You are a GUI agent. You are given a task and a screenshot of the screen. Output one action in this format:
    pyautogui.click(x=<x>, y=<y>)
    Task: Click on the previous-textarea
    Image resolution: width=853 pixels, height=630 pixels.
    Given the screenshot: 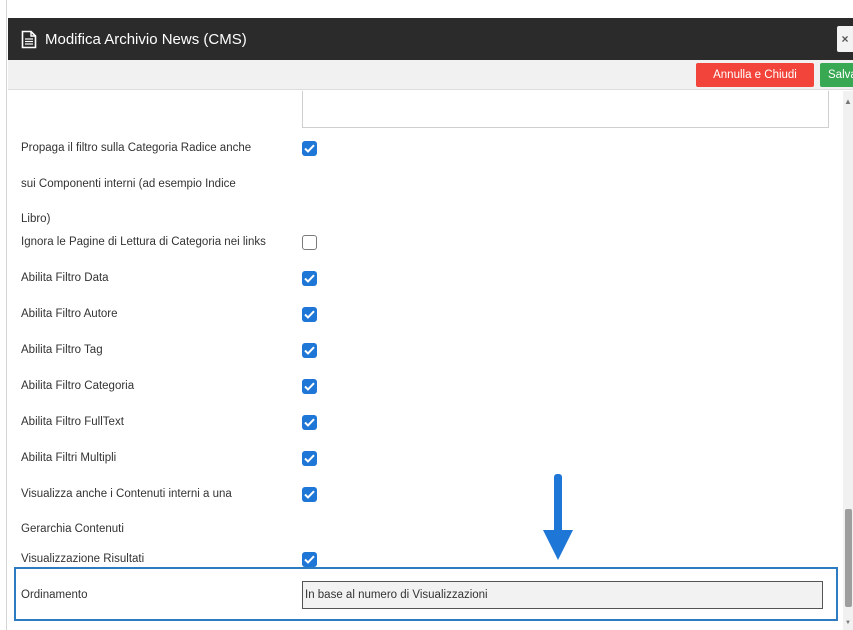 What is the action you would take?
    pyautogui.click(x=565, y=109)
    